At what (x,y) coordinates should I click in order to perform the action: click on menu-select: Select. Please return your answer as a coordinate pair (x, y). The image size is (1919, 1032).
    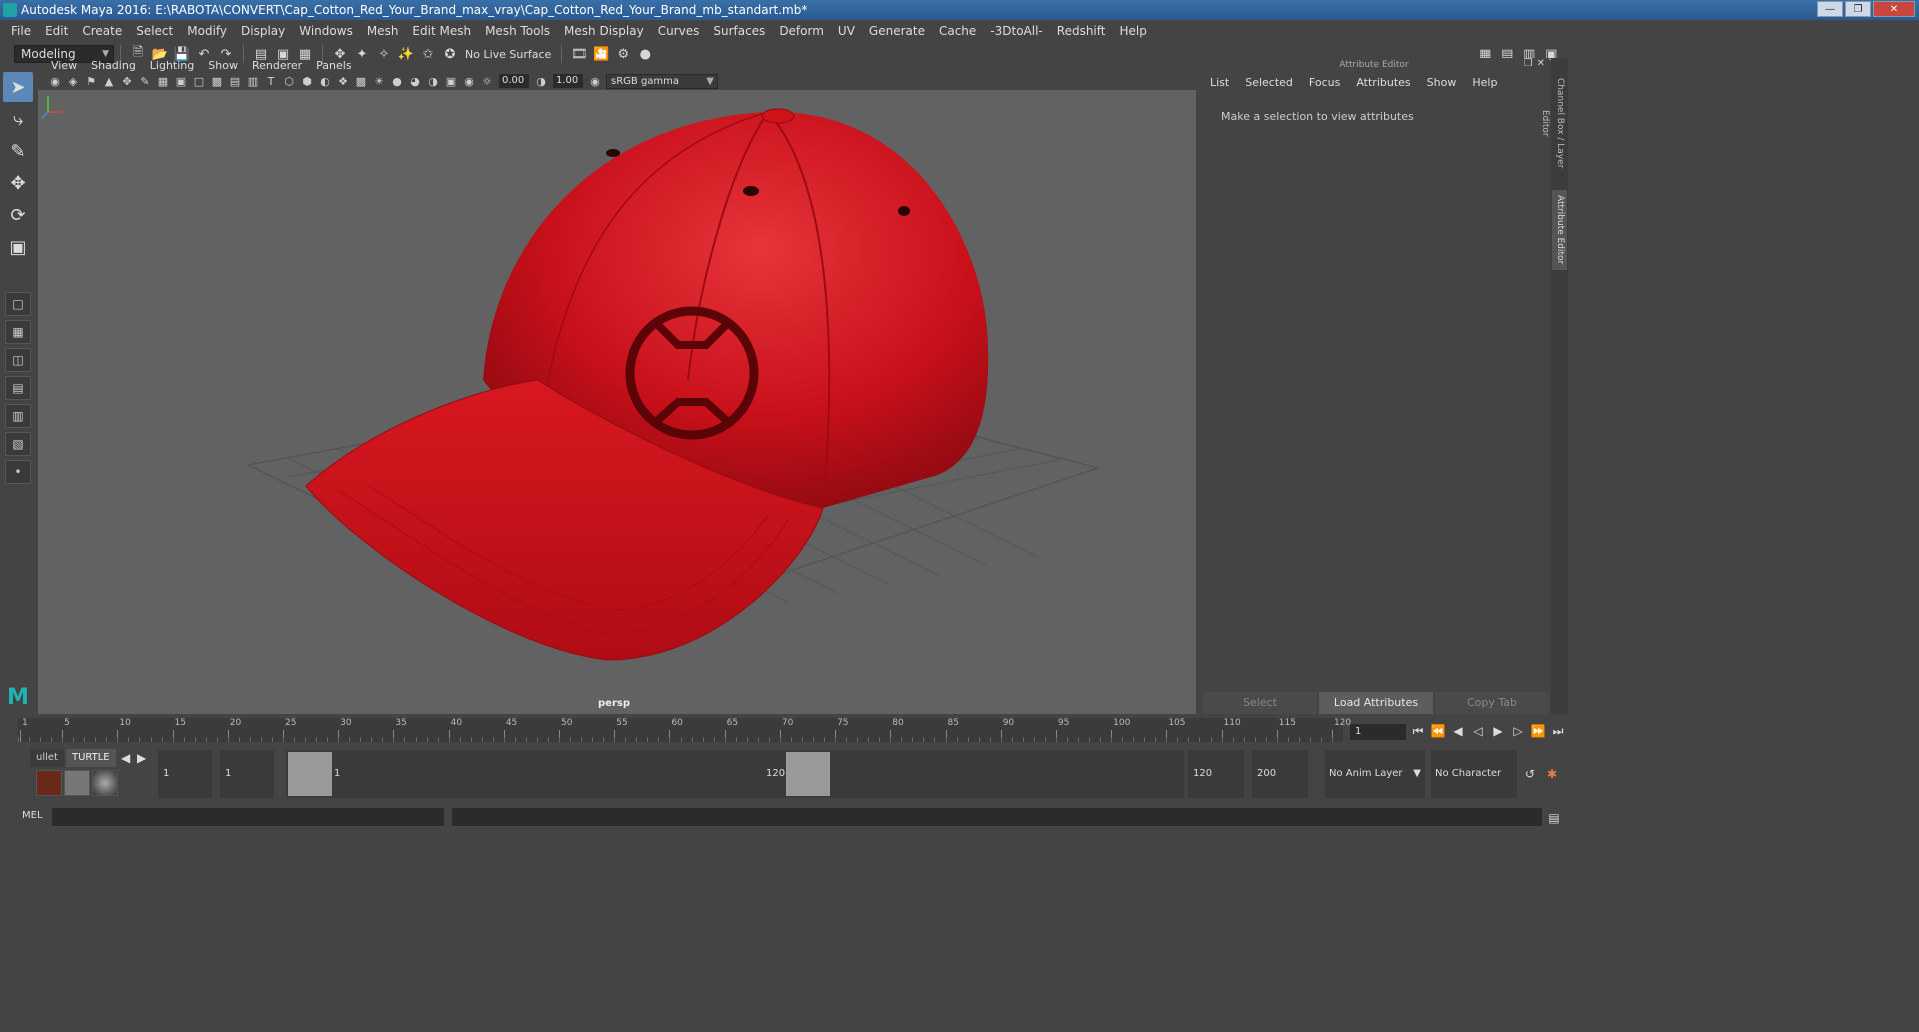
    Looking at the image, I should click on (154, 31).